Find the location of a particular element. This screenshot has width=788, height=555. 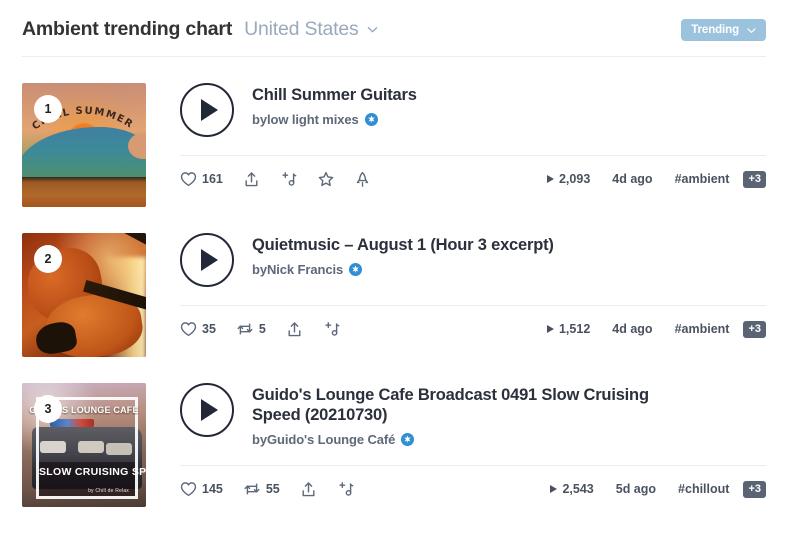

repost-count: 55 is located at coordinates (272, 489).